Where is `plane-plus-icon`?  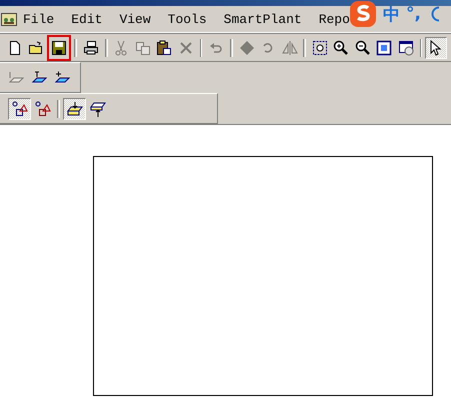 plane-plus-icon is located at coordinates (62, 78).